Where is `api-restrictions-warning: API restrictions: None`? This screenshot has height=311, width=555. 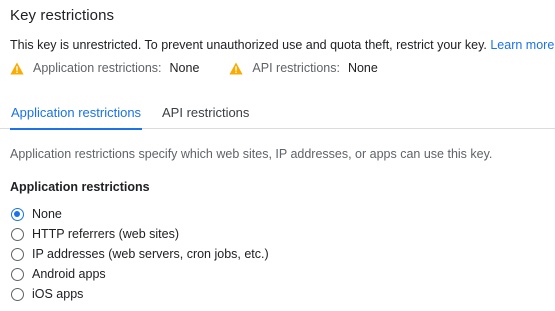 api-restrictions-warning: API restrictions: None is located at coordinates (303, 68).